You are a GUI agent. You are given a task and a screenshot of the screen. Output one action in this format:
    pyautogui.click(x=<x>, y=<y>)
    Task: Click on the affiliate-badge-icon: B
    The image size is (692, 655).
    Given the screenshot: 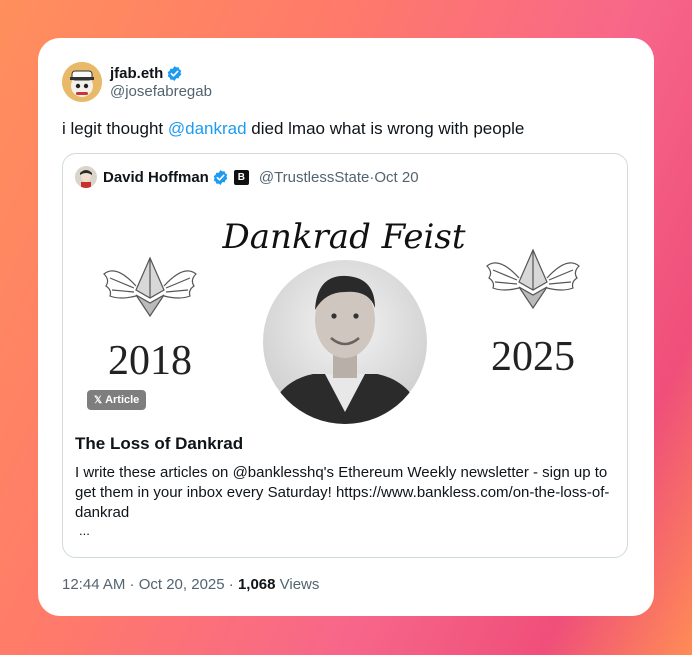 What is the action you would take?
    pyautogui.click(x=241, y=177)
    